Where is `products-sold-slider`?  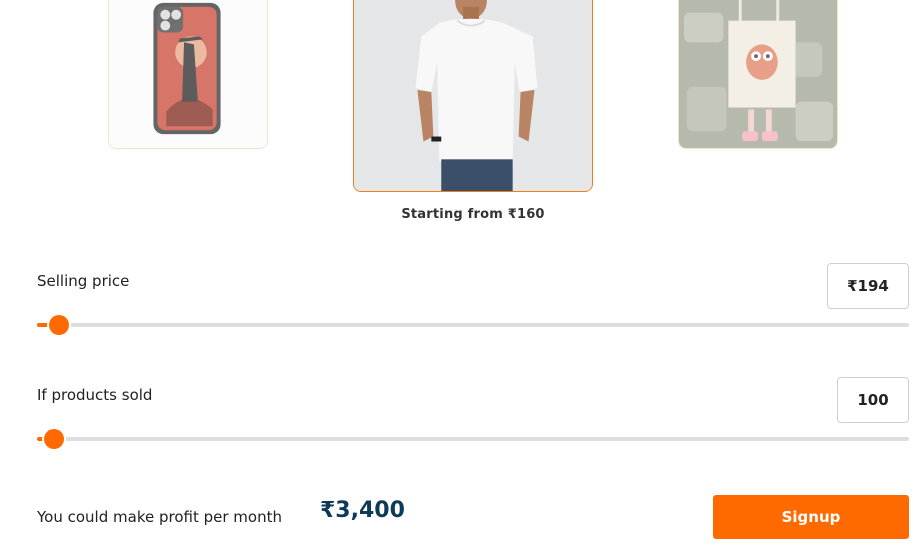
products-sold-slider is located at coordinates (473, 439).